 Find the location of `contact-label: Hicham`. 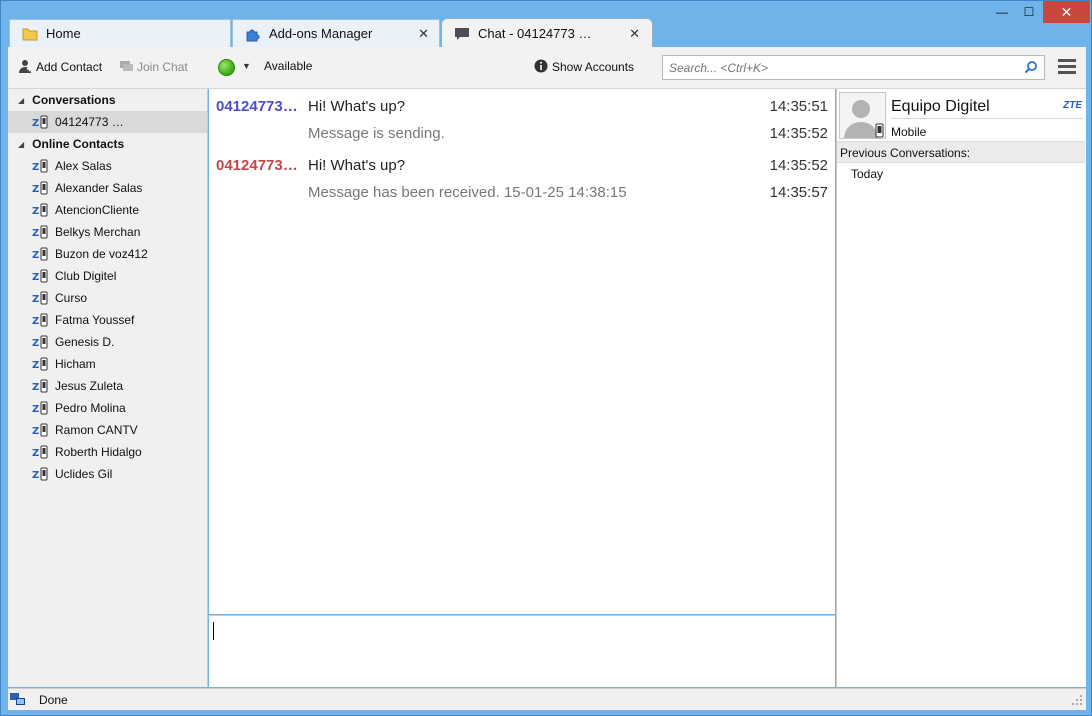

contact-label: Hicham is located at coordinates (75, 364).